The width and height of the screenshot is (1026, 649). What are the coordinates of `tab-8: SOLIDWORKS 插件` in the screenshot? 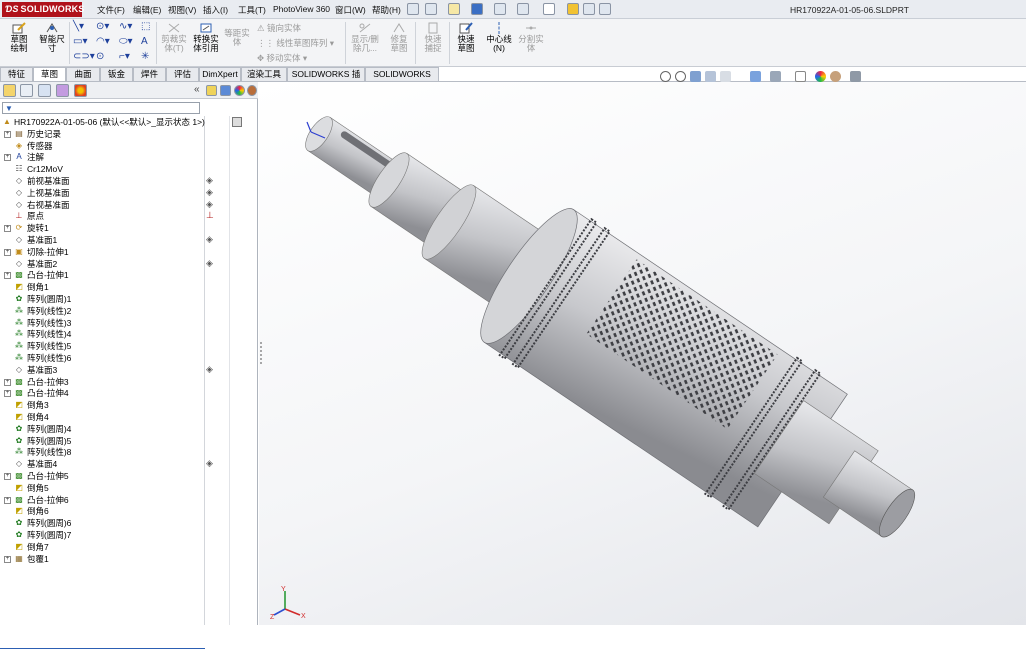 It's located at (326, 79).